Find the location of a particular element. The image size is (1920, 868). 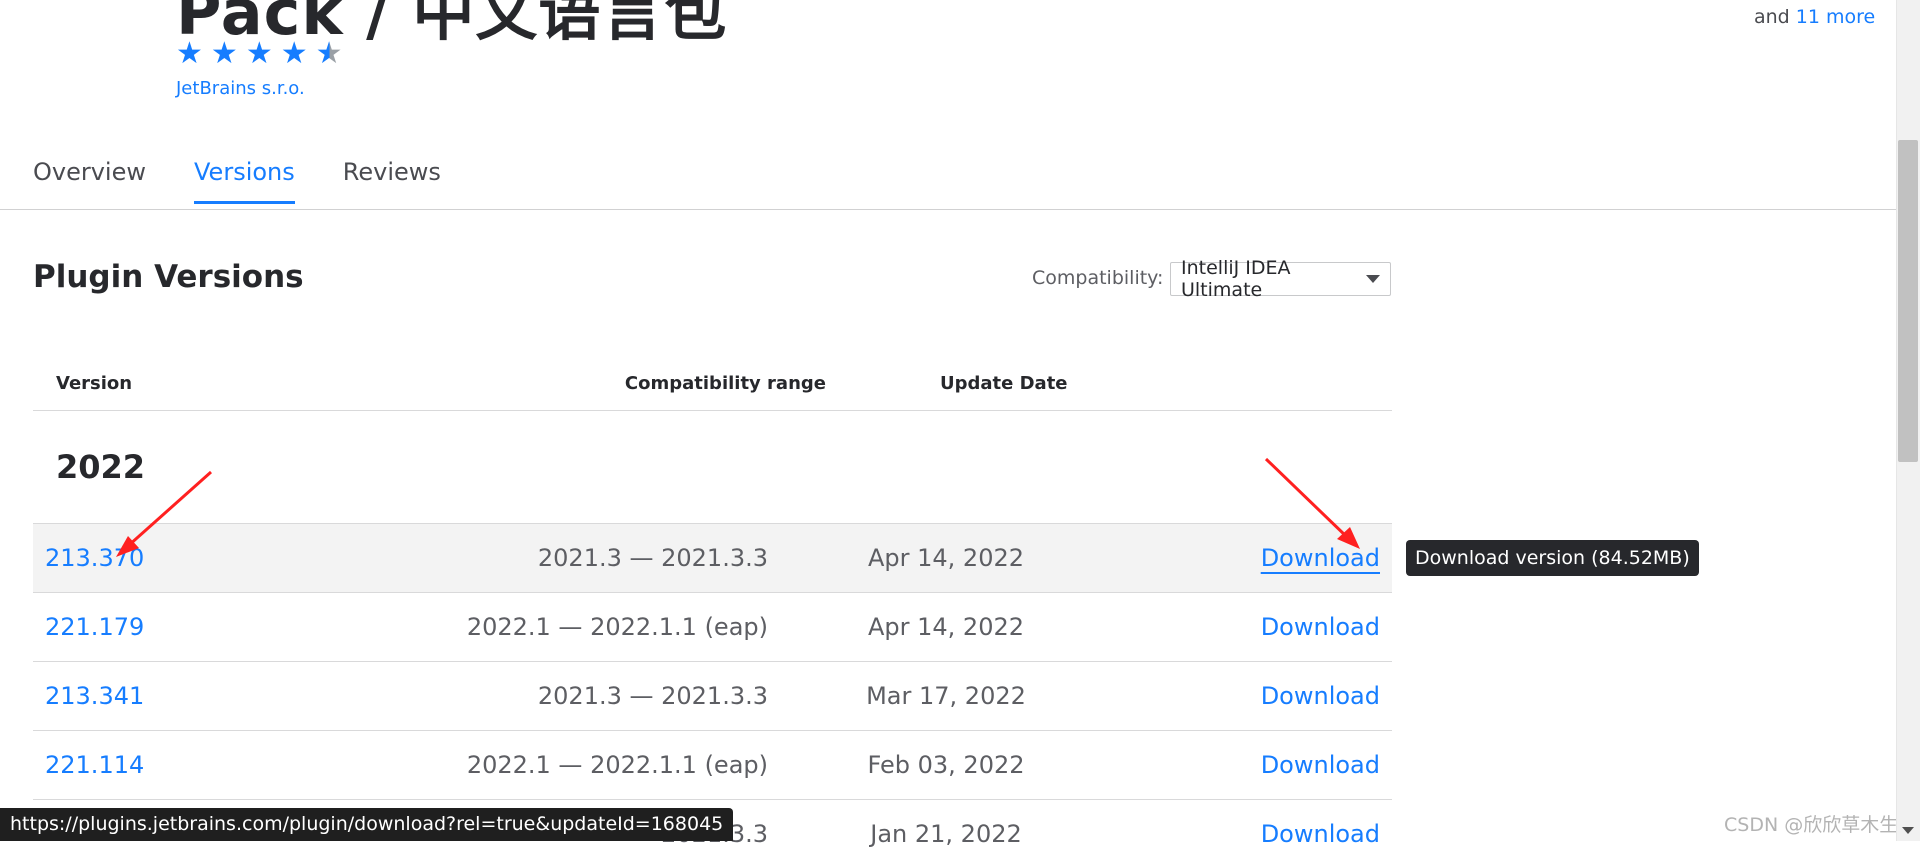

more-prefix: and is located at coordinates (1772, 17).